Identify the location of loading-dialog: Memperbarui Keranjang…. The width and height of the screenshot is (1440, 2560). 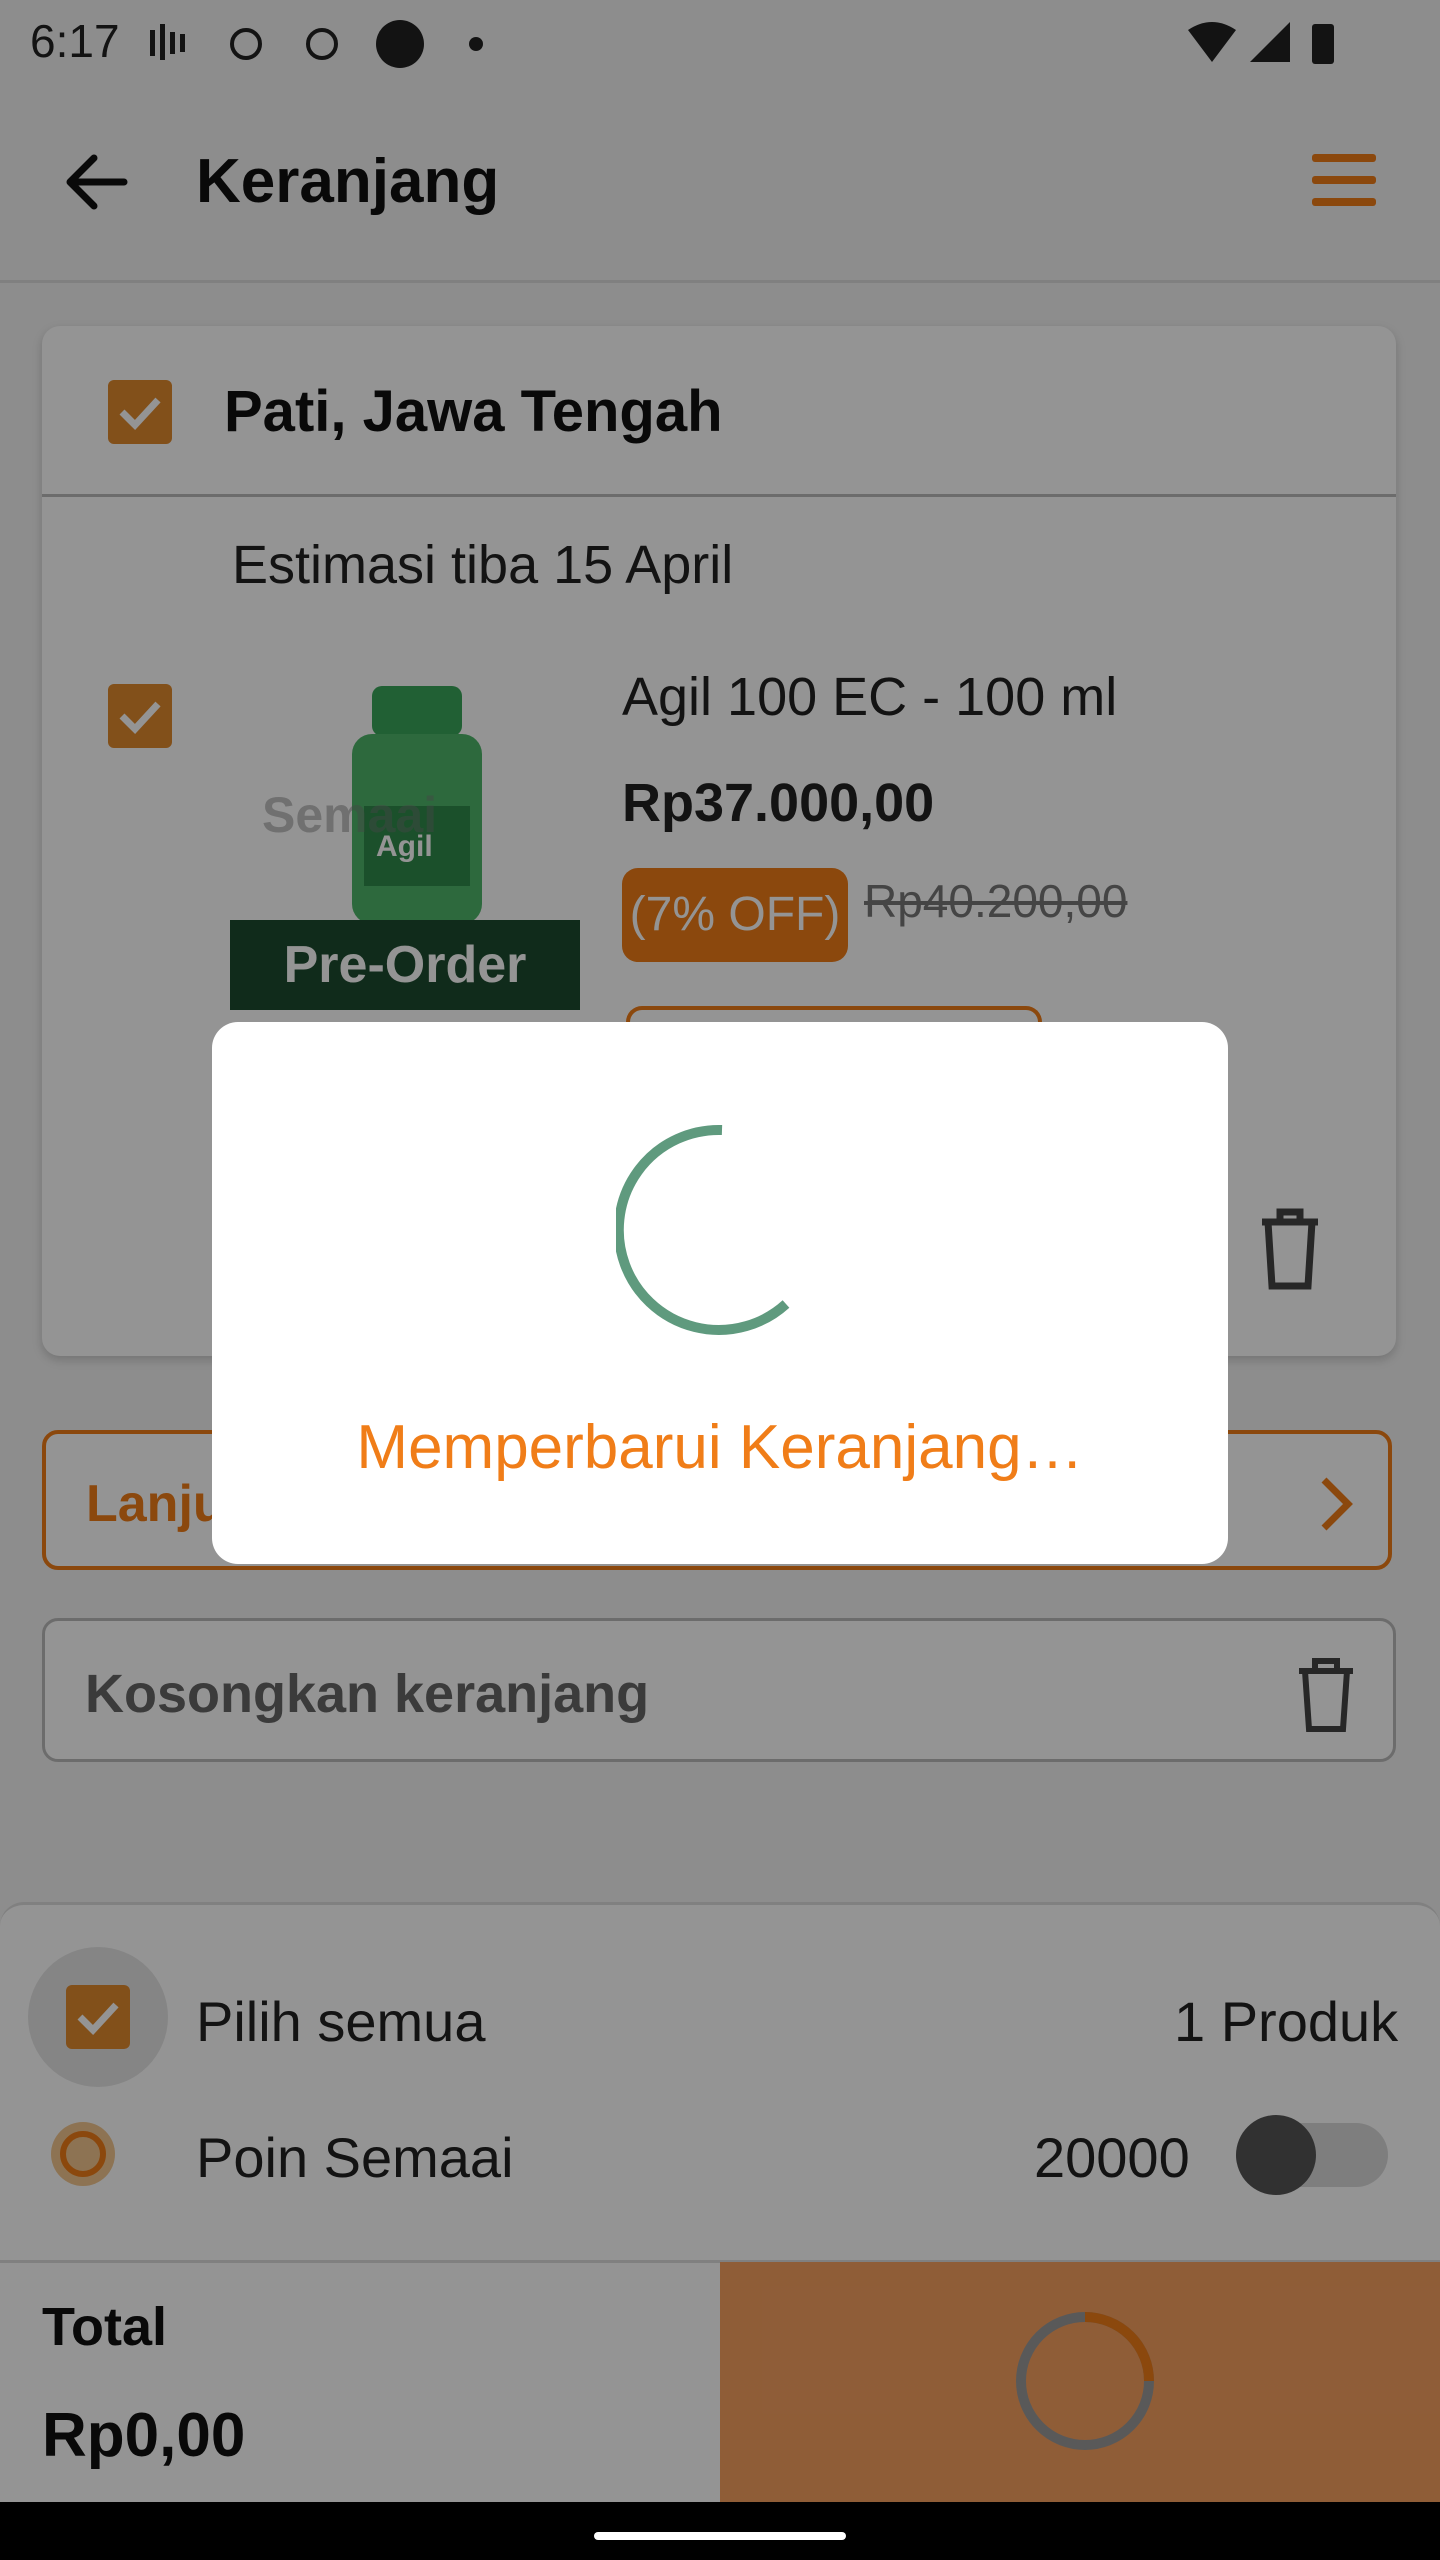
(720, 1293).